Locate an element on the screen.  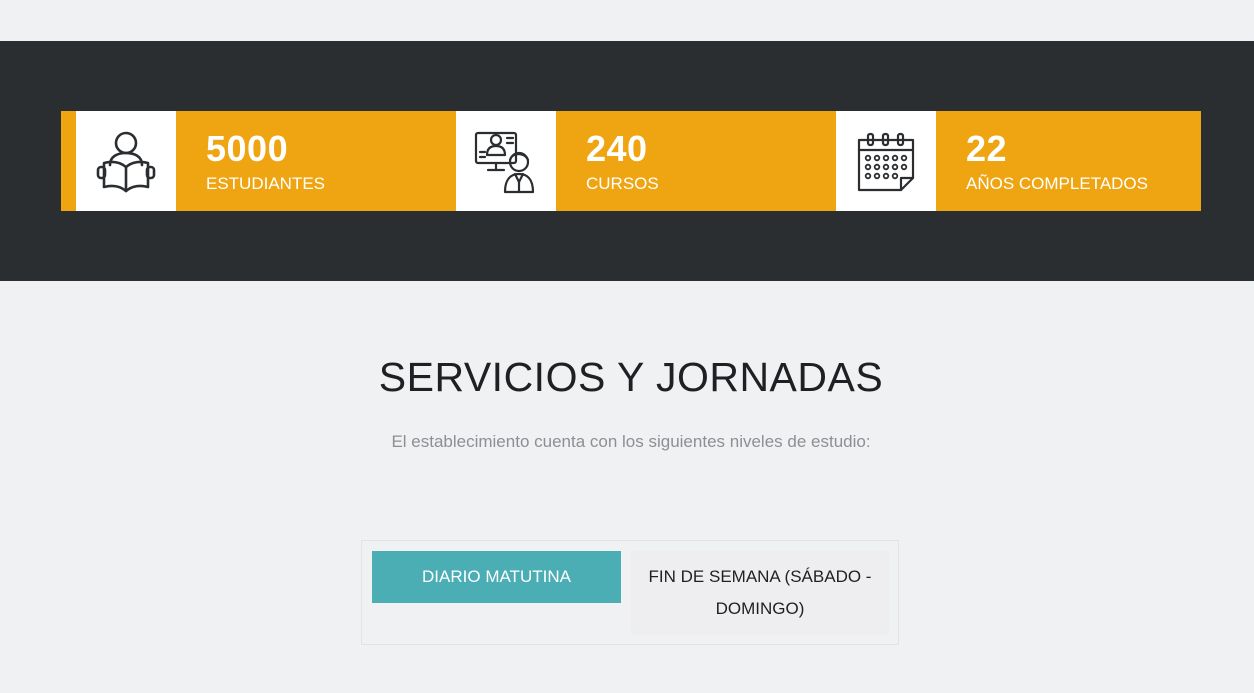
top-spacer is located at coordinates (627, 20).